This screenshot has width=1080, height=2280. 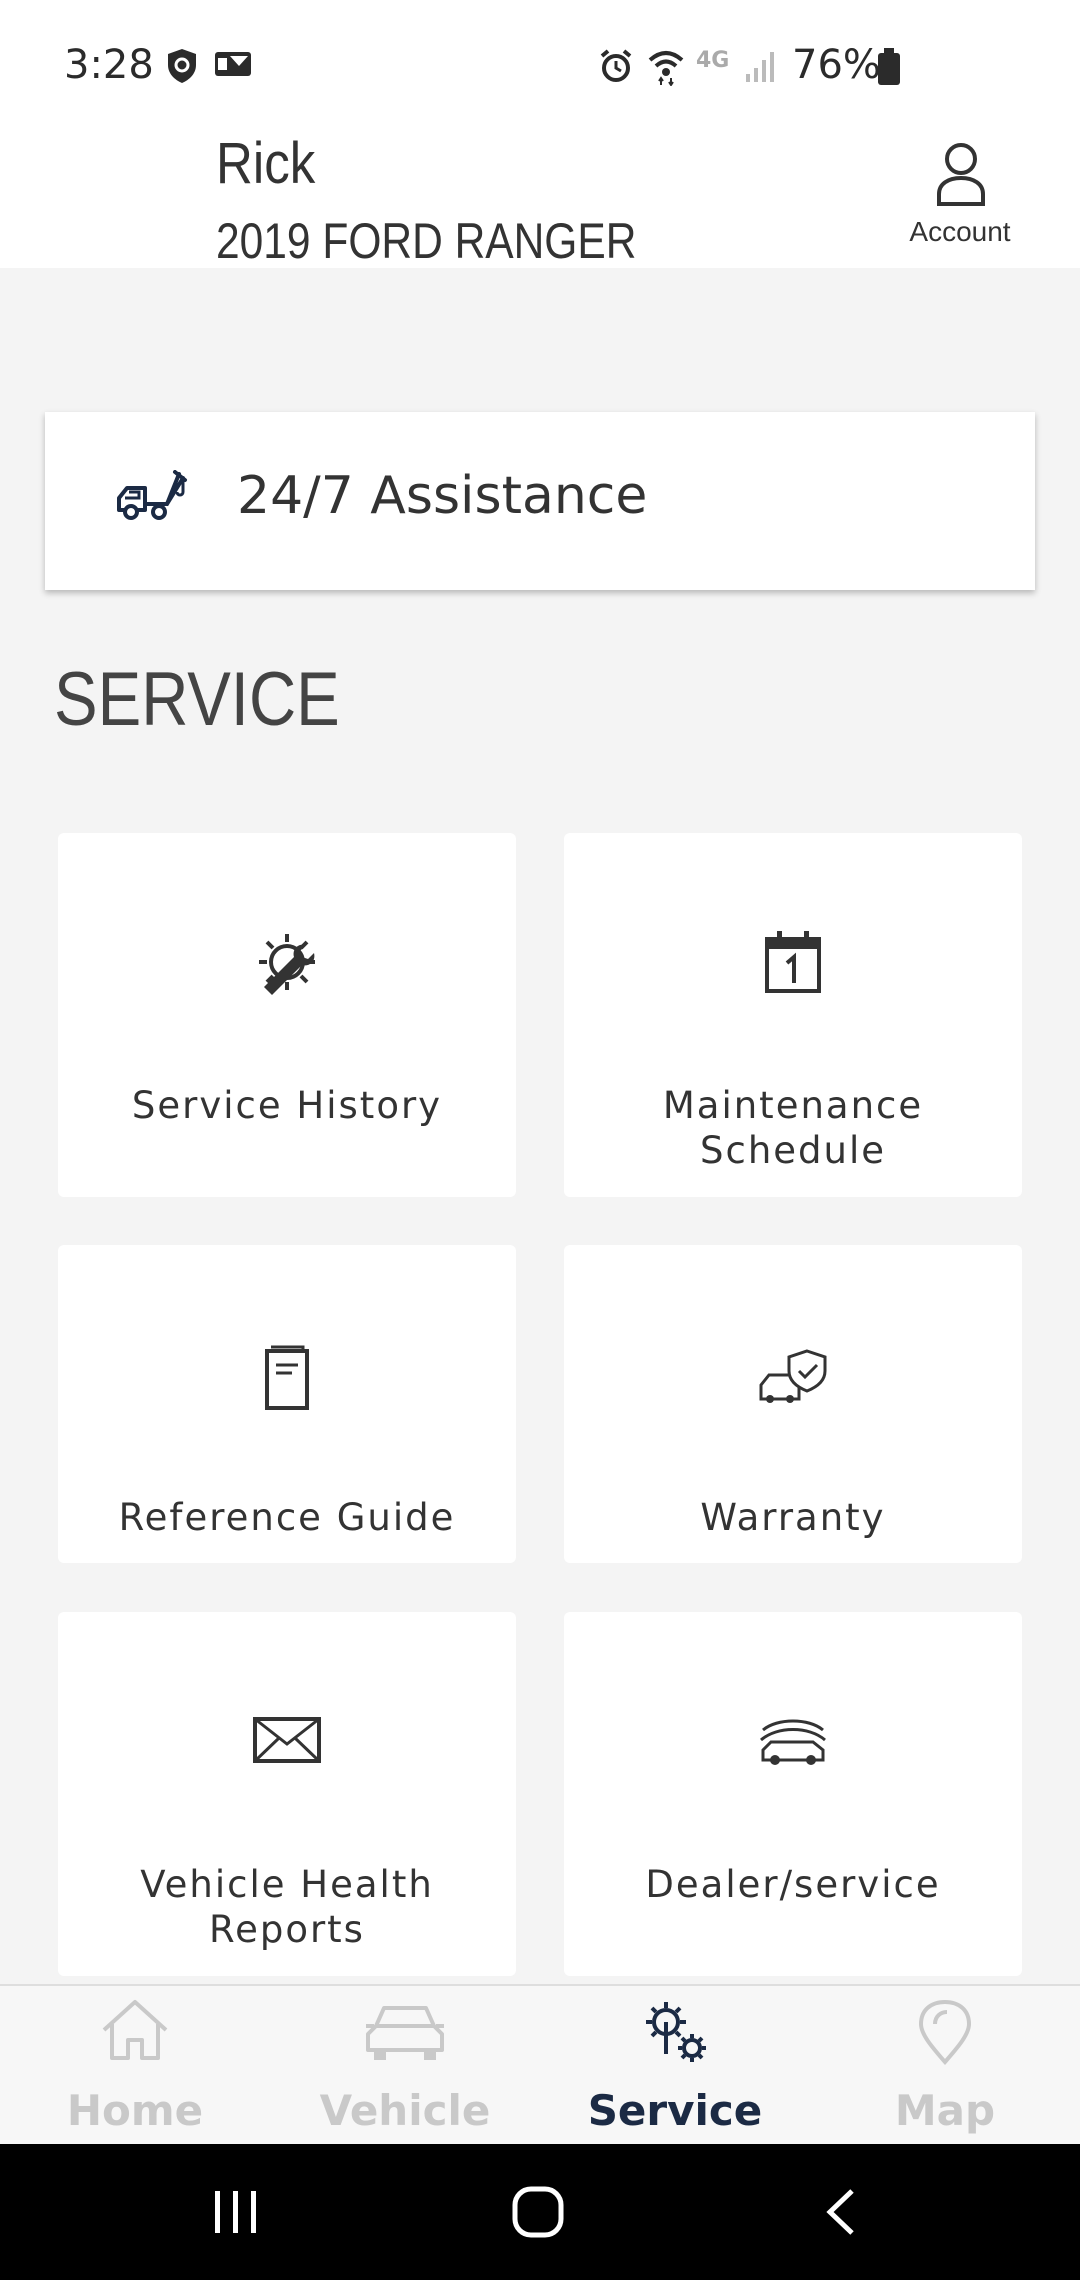 I want to click on recents-button, so click(x=236, y=2212).